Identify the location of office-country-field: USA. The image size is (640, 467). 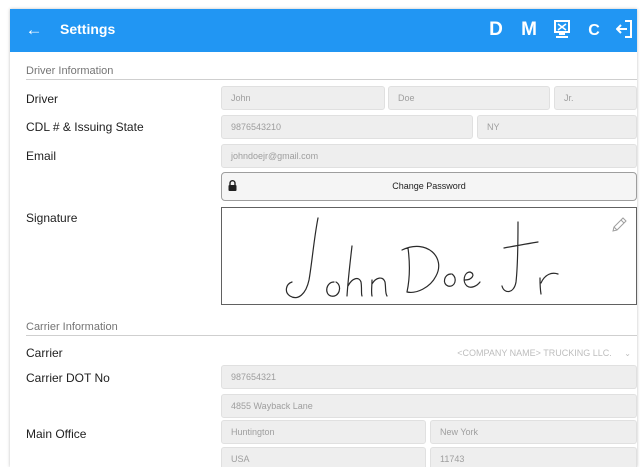
(323, 457).